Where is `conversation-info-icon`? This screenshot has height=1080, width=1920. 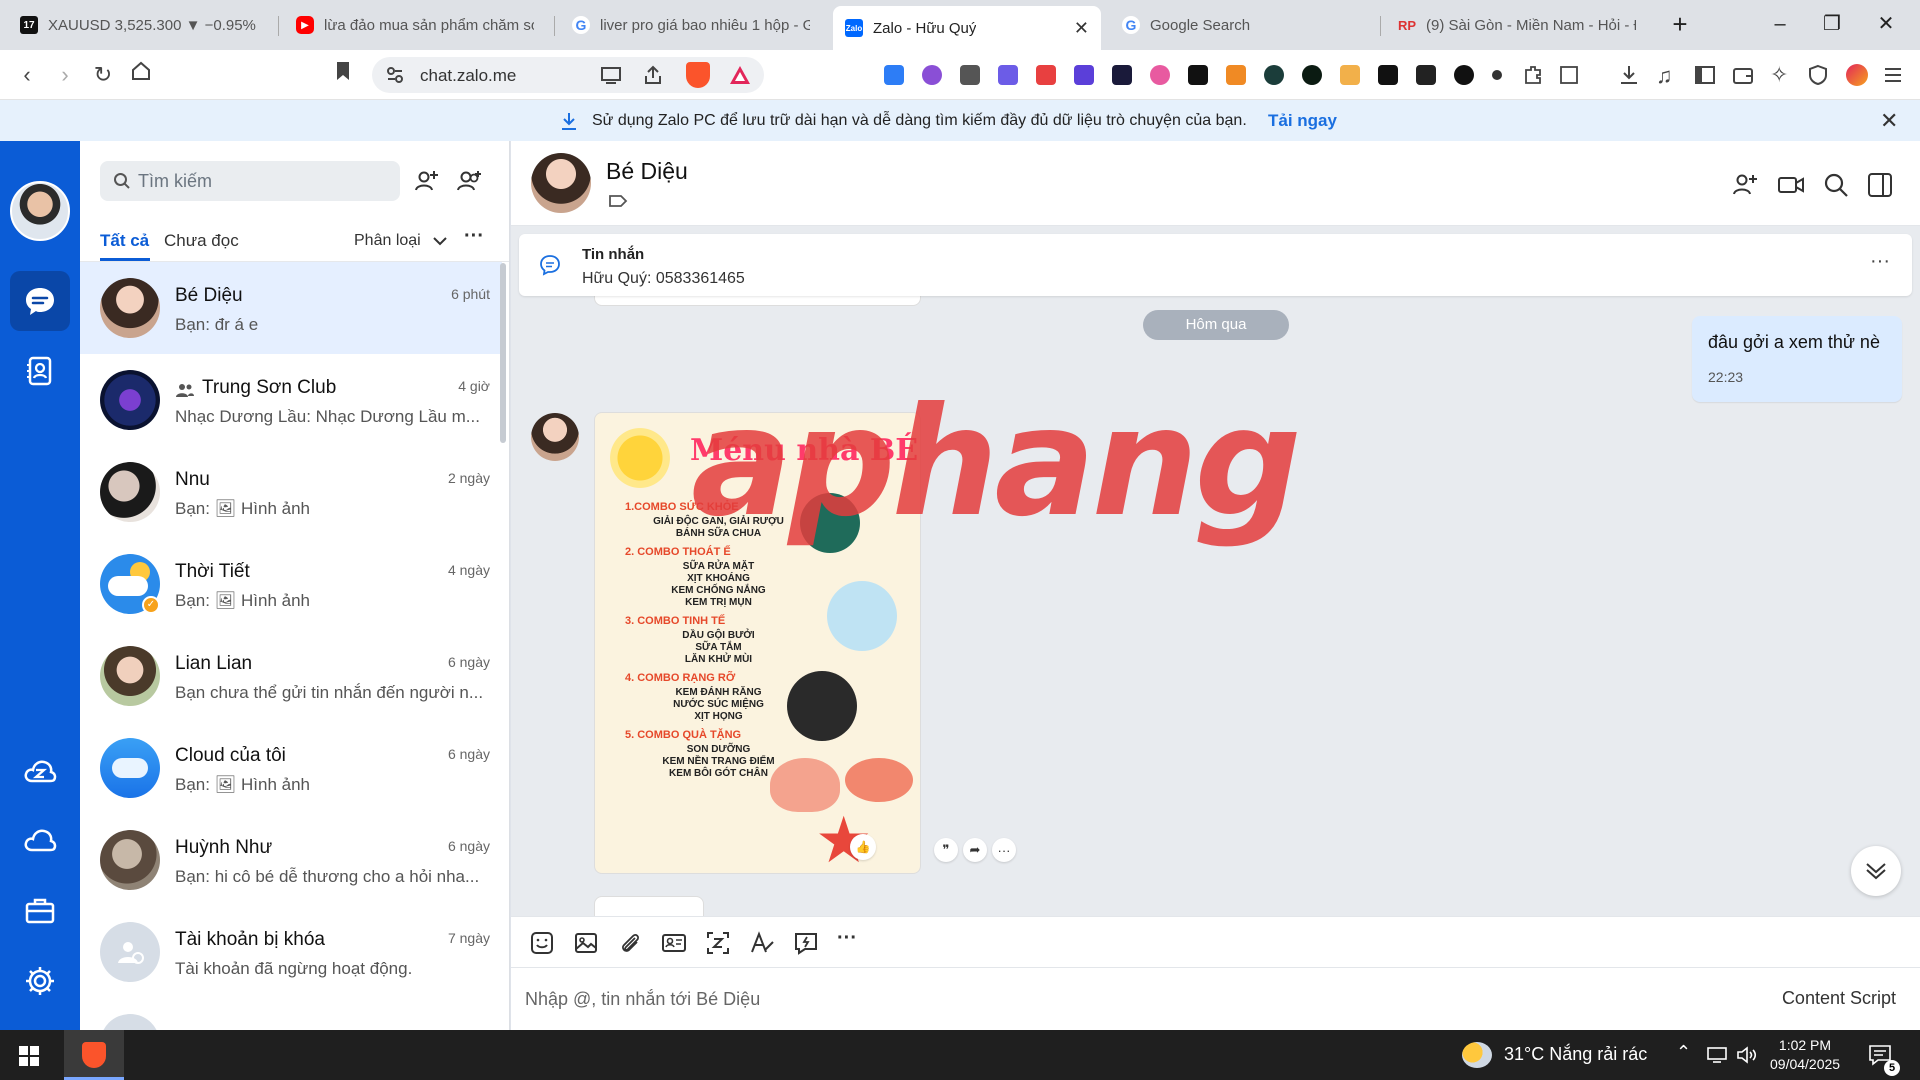
conversation-info-icon is located at coordinates (1880, 185).